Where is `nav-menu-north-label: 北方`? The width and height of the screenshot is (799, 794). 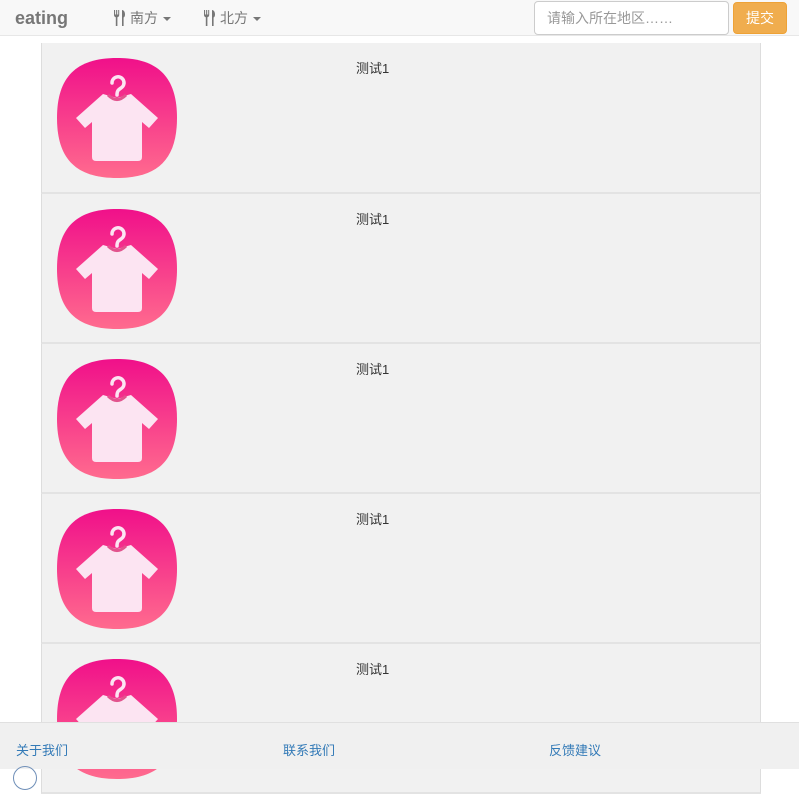 nav-menu-north-label: 北方 is located at coordinates (234, 18).